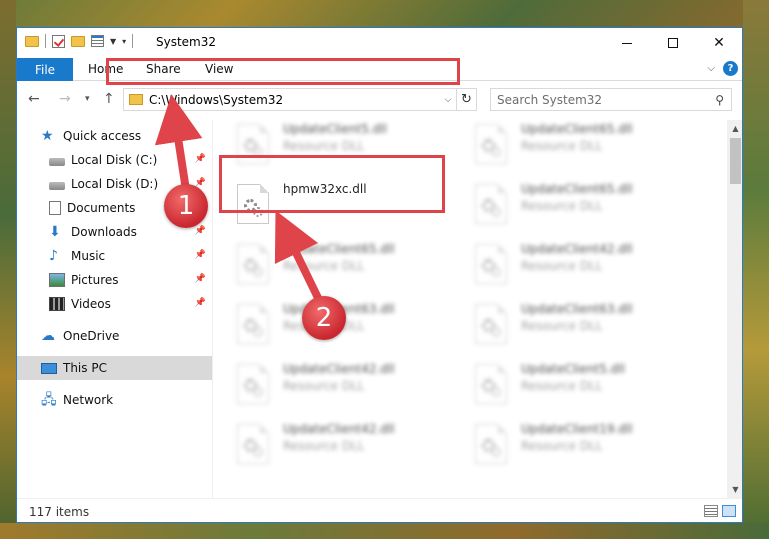 This screenshot has height=539, width=769. Describe the element at coordinates (186, 206) in the screenshot. I see `step-1-badge: 1` at that location.